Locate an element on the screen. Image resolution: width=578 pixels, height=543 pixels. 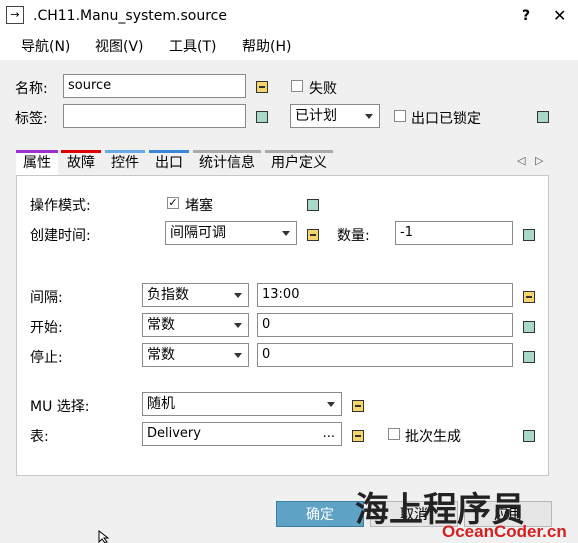
exit-locked-inherit-button is located at coordinates (543, 117).